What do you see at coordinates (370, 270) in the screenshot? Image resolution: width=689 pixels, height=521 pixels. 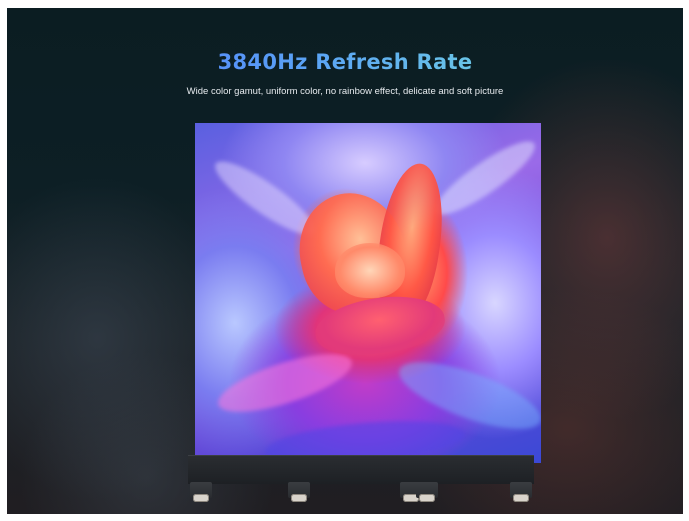 I see `flower-center` at bounding box center [370, 270].